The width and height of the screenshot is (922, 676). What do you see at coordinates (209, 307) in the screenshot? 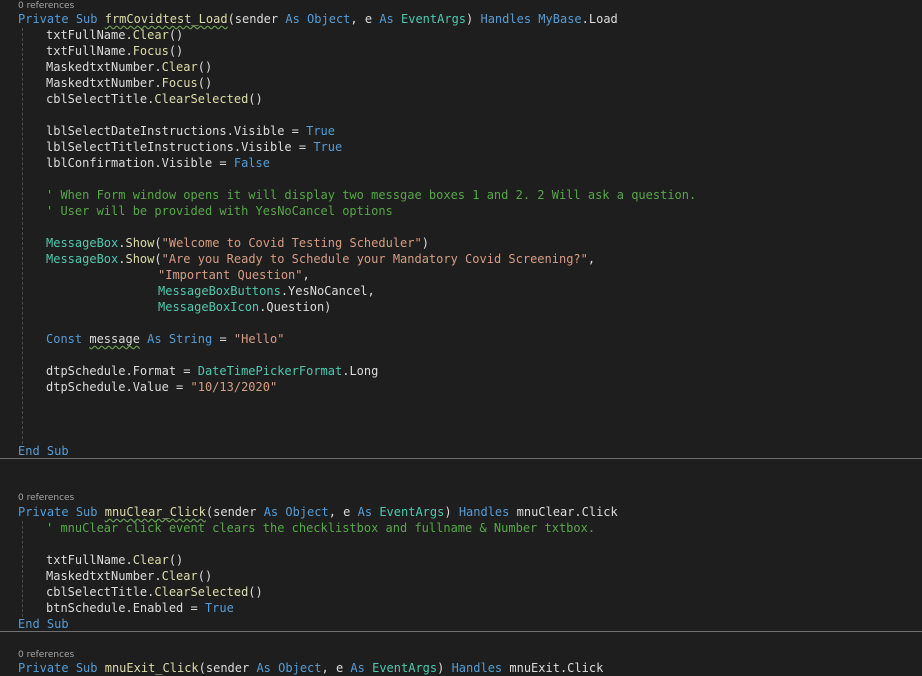
I see `type-name: MessageBoxIcon` at bounding box center [209, 307].